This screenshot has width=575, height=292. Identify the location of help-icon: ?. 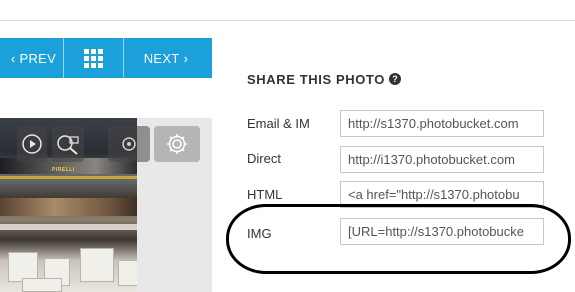
(395, 79).